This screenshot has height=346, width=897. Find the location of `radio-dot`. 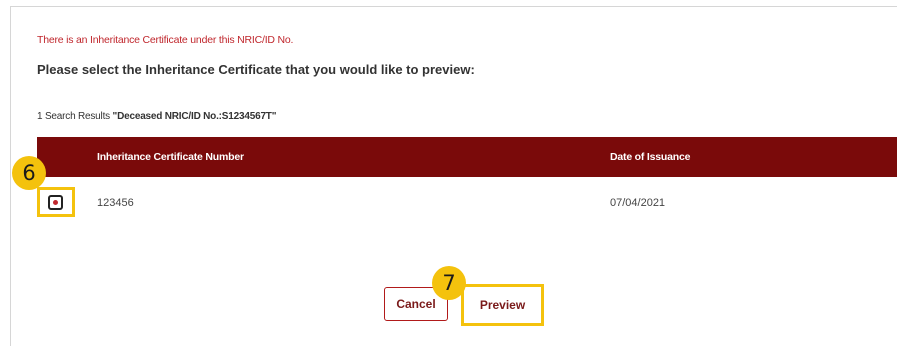

radio-dot is located at coordinates (55, 202).